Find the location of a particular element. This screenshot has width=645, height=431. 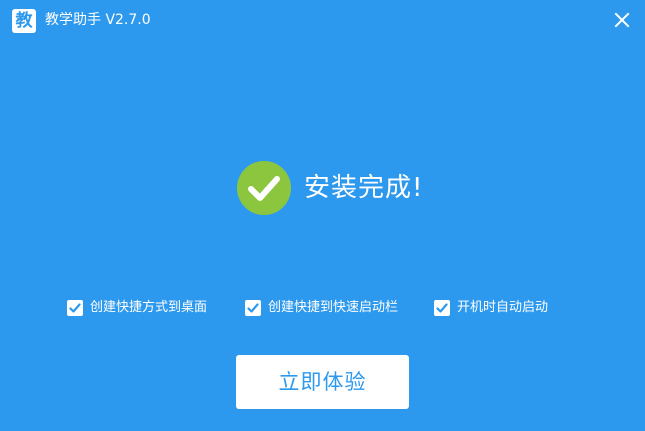

autostart-label: 开机时自动启动 is located at coordinates (503, 307).